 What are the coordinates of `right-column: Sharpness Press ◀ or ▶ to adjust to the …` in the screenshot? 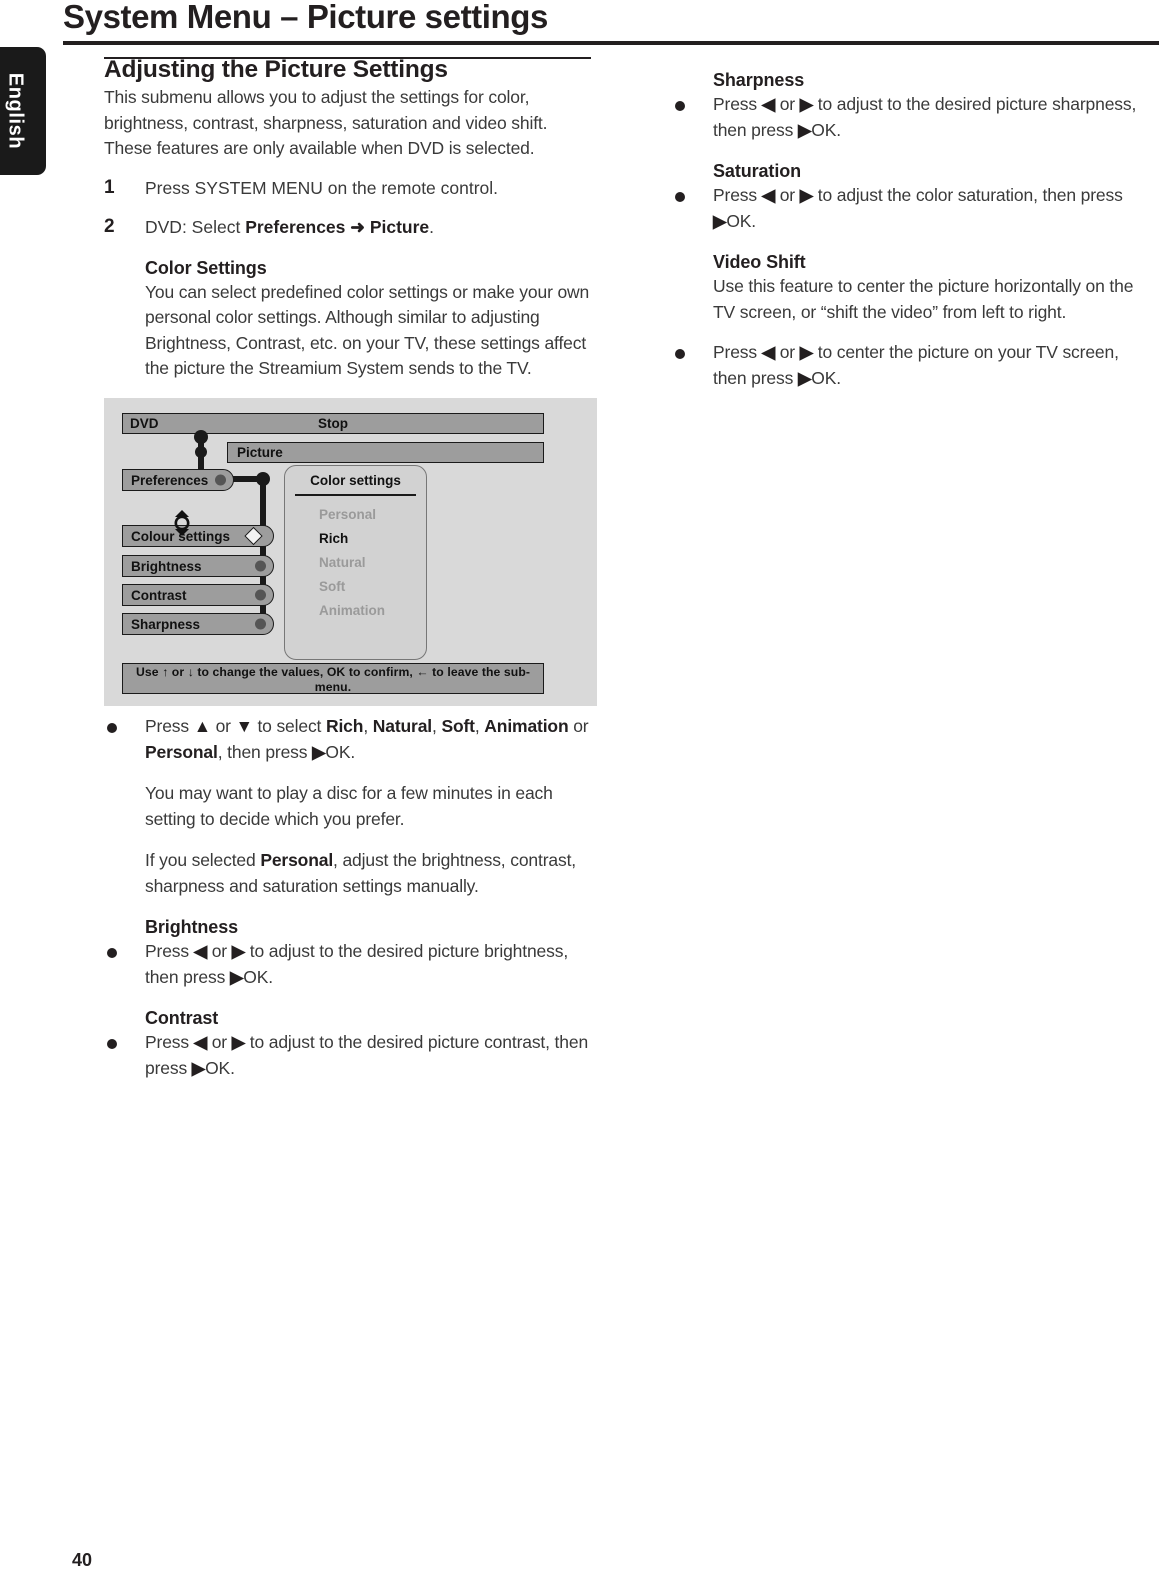 It's located at (912, 229).